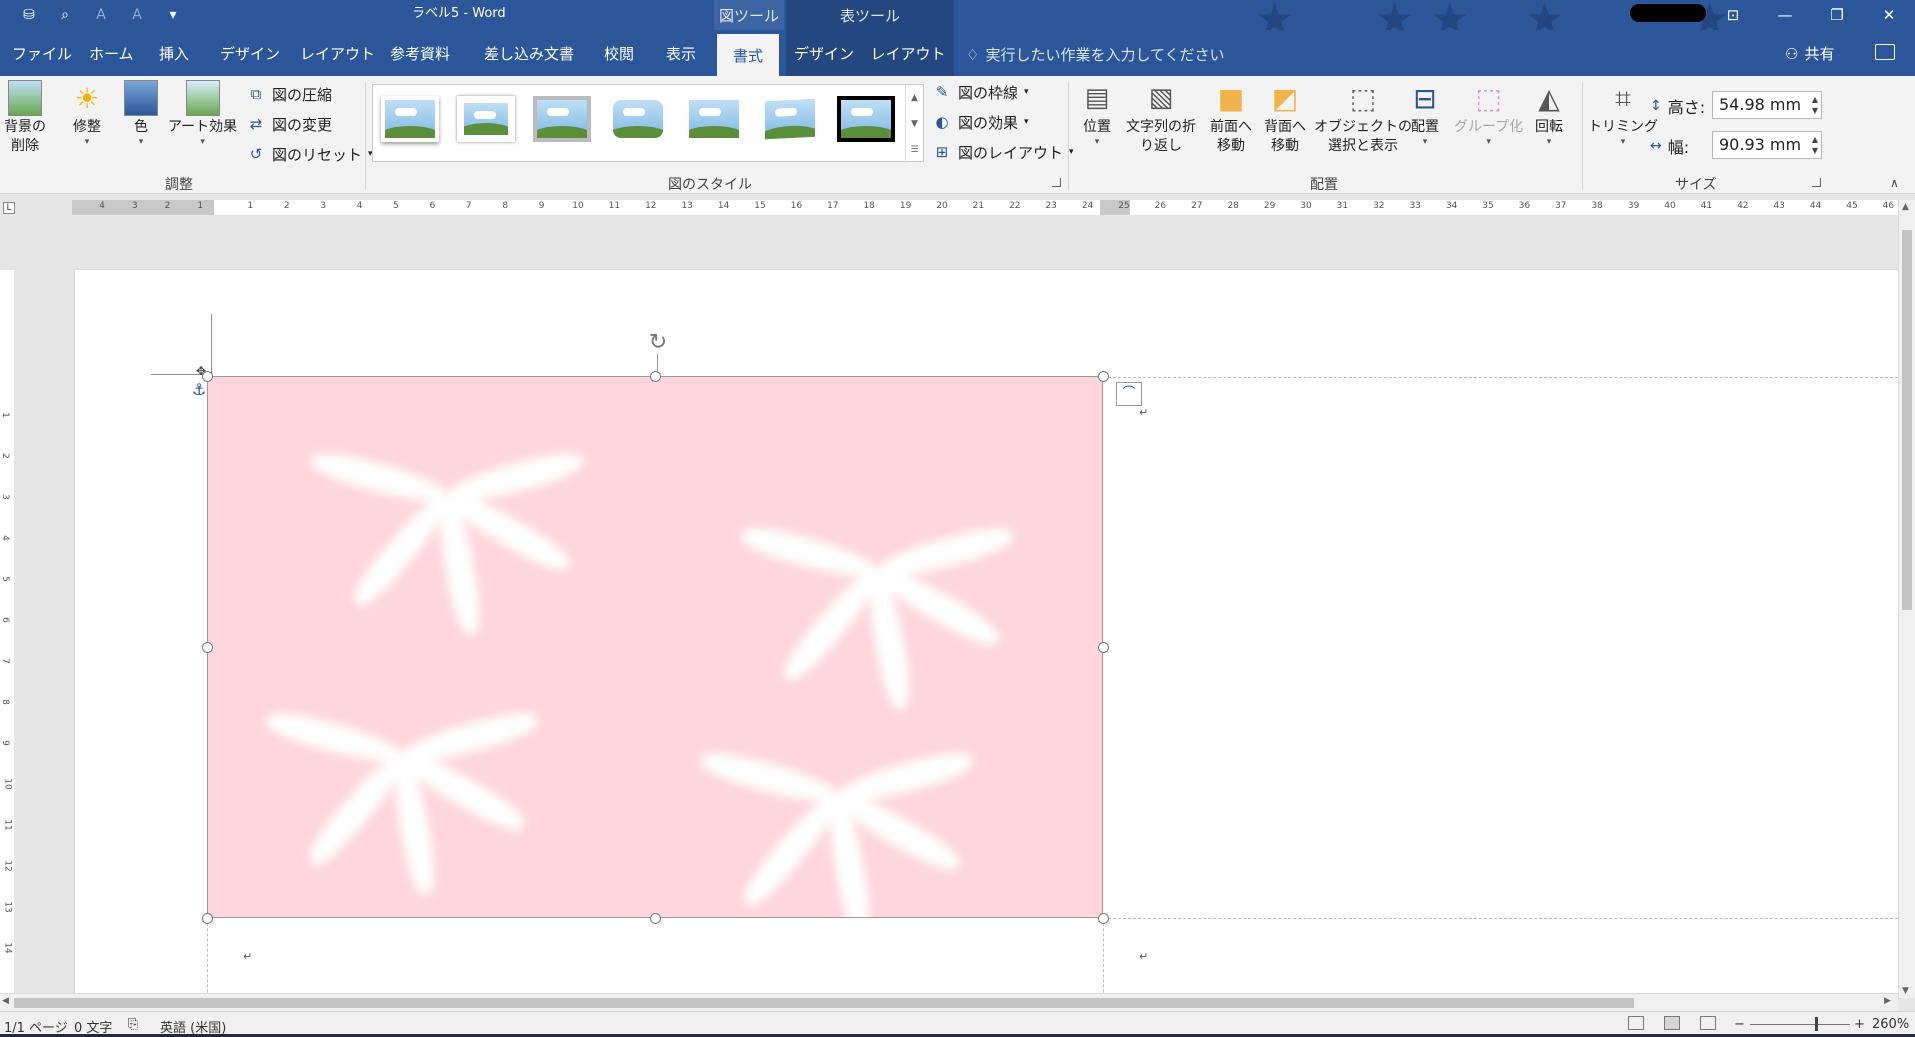 This screenshot has width=1915, height=1037. I want to click on tab-home: ホーム, so click(111, 53).